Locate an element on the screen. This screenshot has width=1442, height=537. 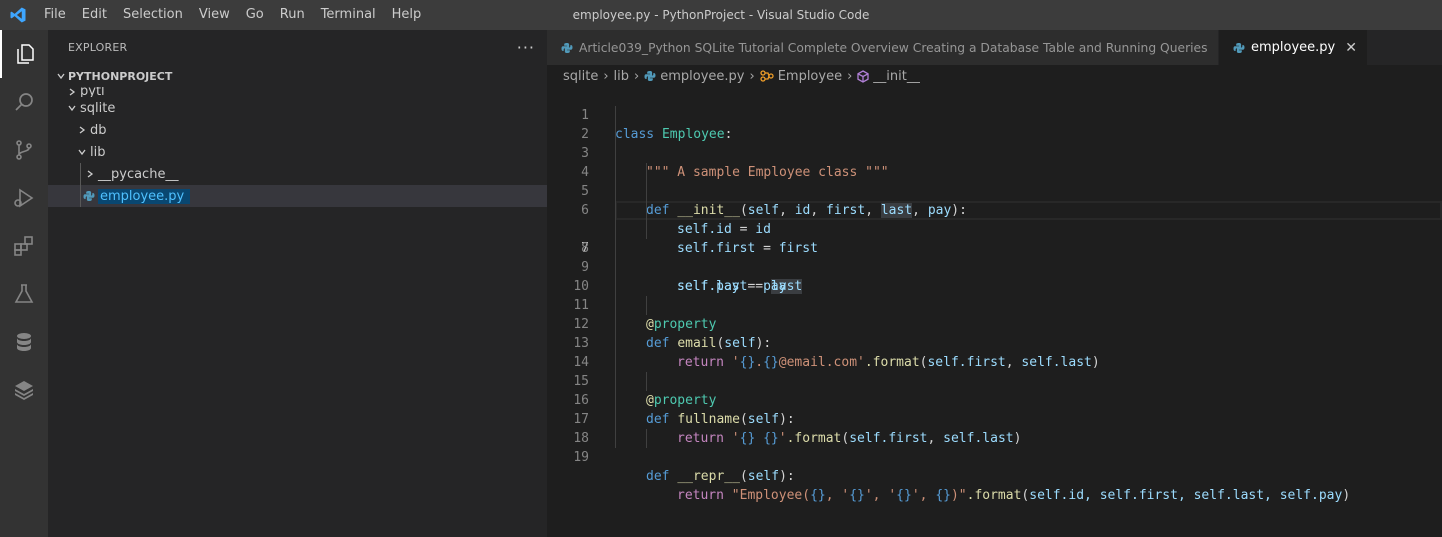
workspace-name: PYTHONPROJECT is located at coordinates (120, 76).